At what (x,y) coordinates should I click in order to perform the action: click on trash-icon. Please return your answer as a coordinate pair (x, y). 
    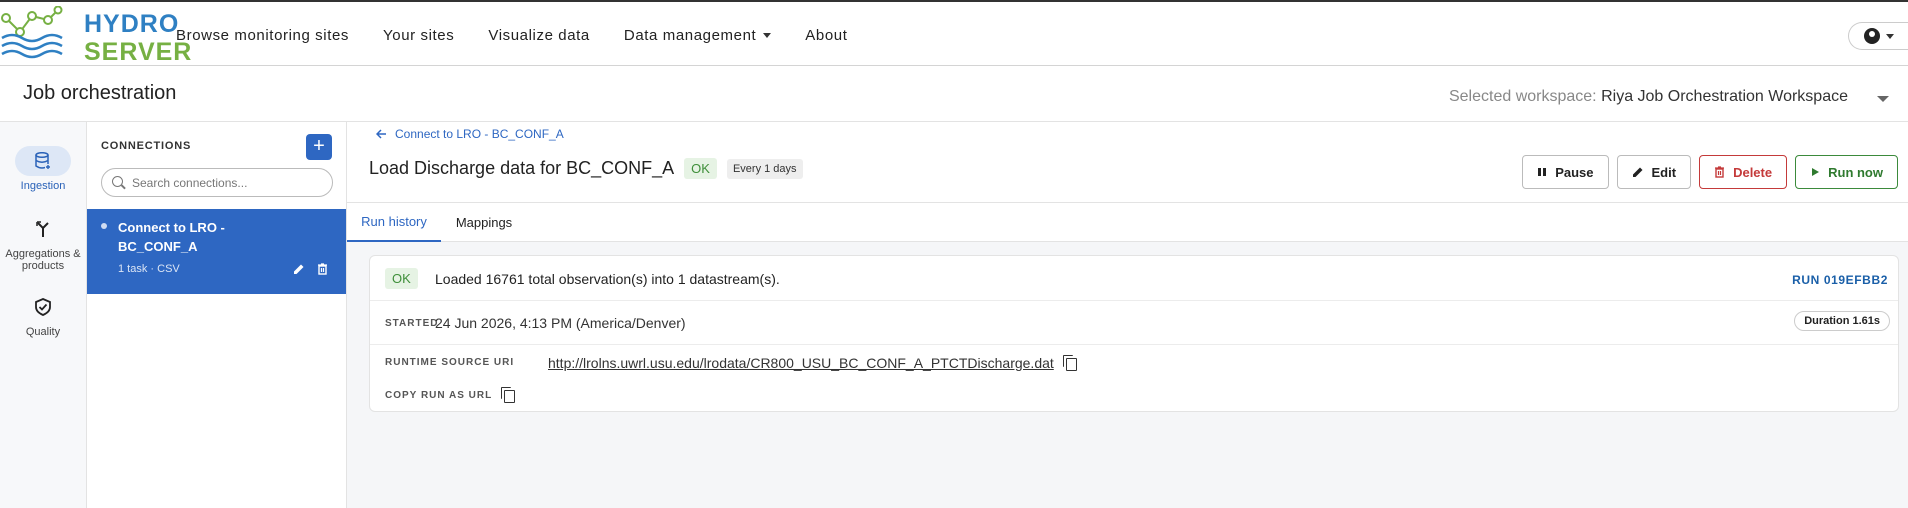
    Looking at the image, I should click on (1720, 172).